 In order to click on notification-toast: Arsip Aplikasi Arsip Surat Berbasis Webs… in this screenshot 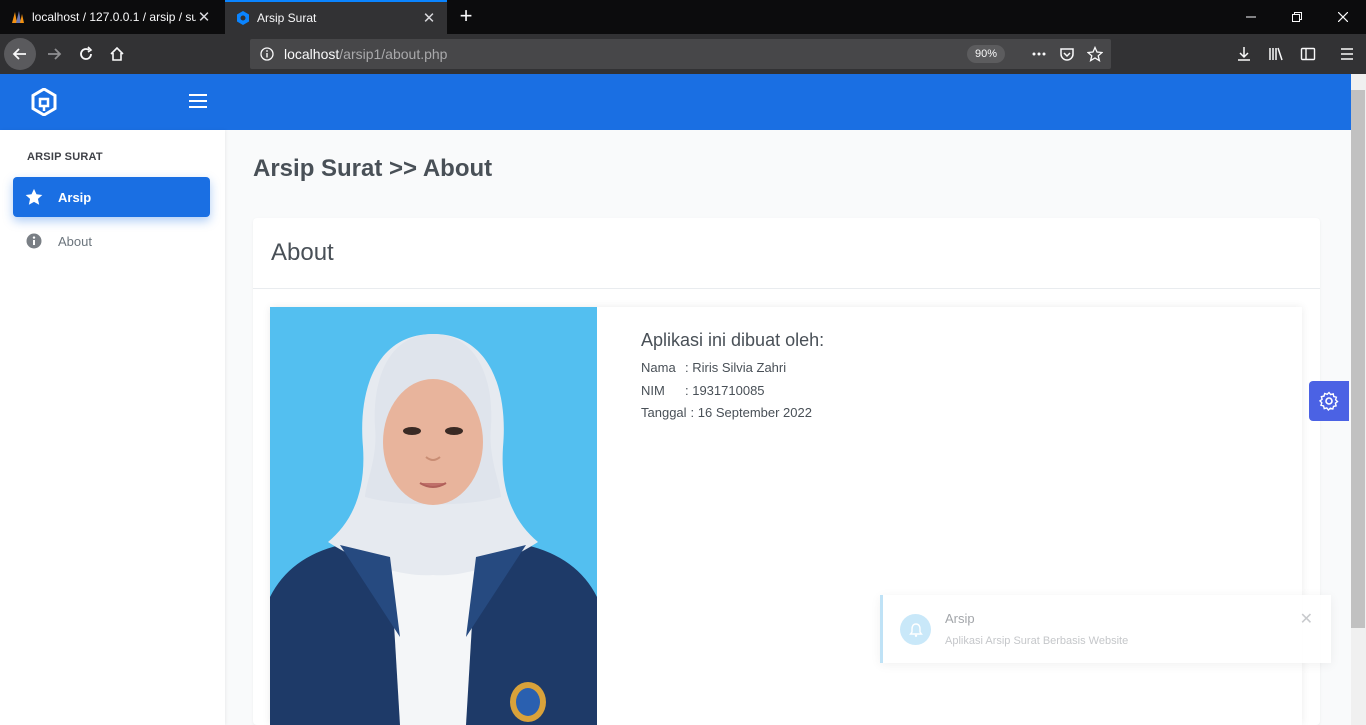, I will do `click(1105, 629)`.